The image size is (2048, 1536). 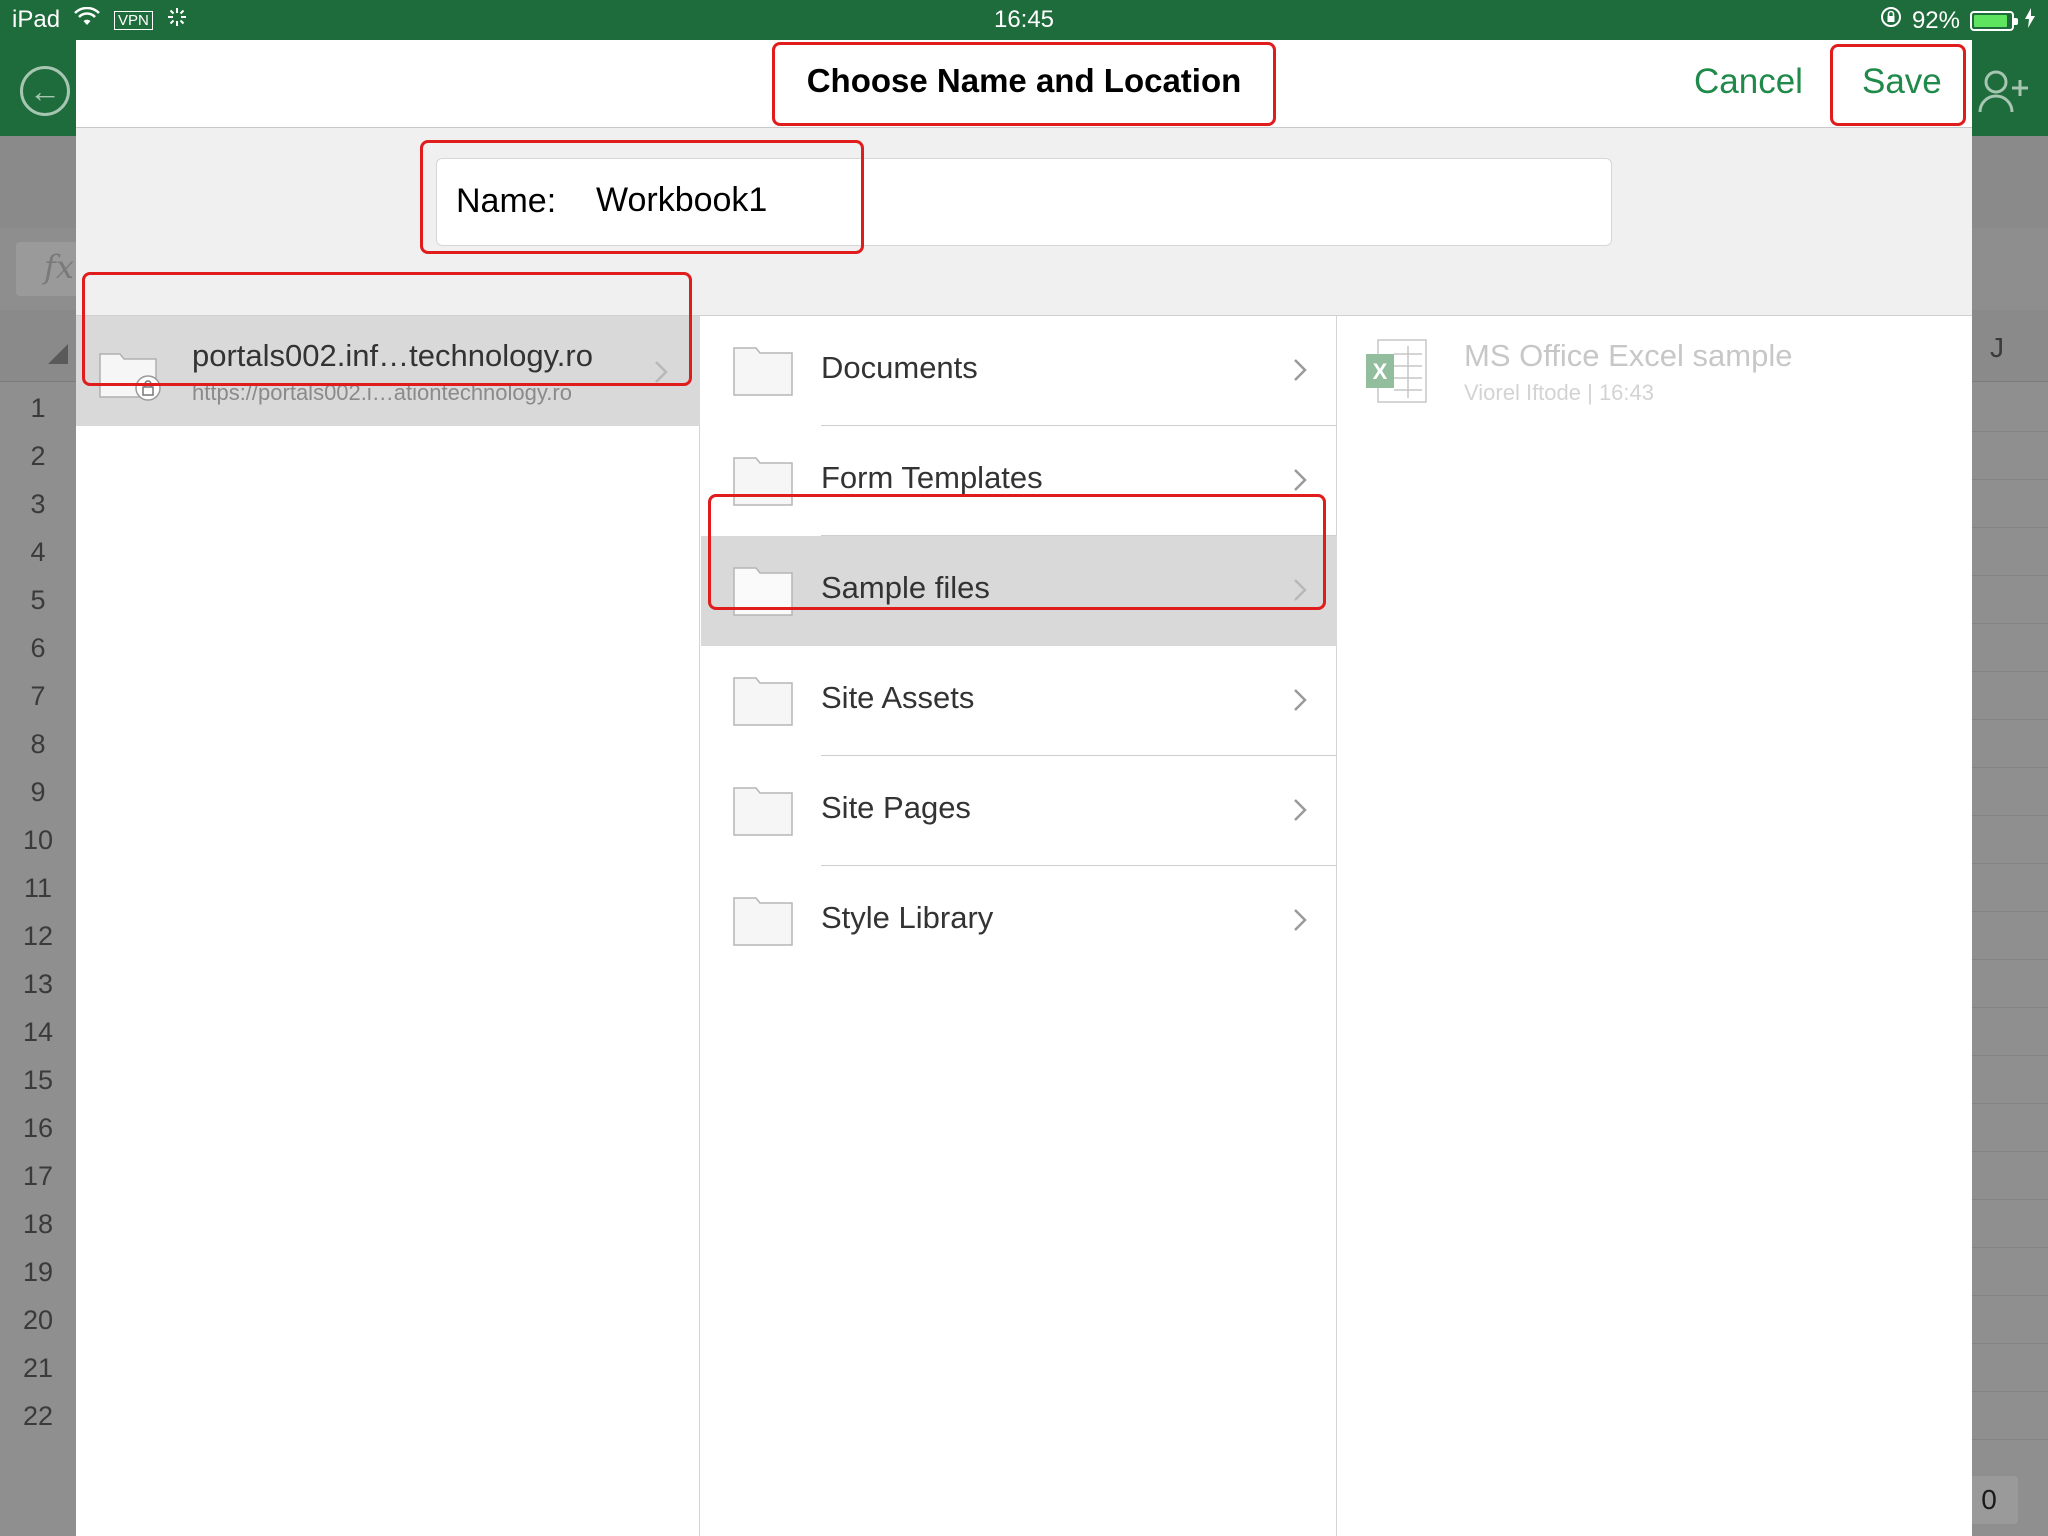 What do you see at coordinates (898, 697) in the screenshot?
I see `folder-label: Site Assets` at bounding box center [898, 697].